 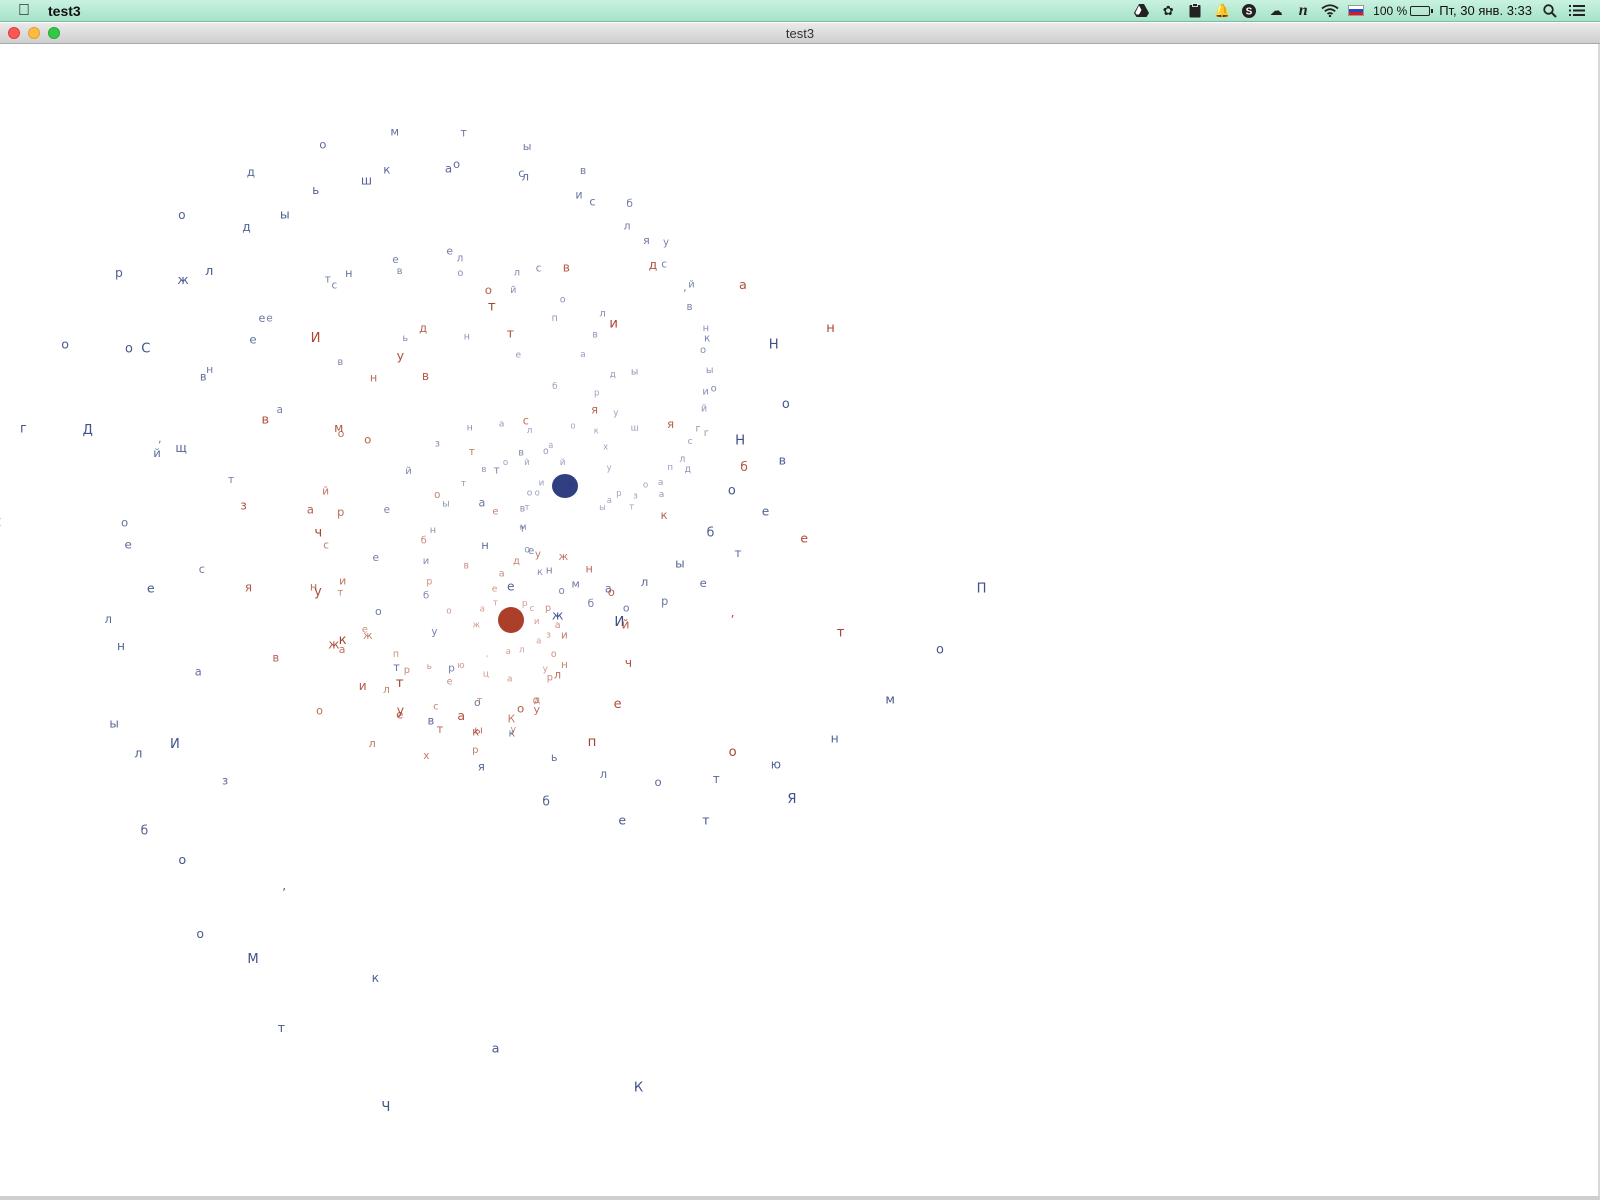 I want to click on menu-clock: Пт, 30 янв. 3:33, so click(x=1485, y=10).